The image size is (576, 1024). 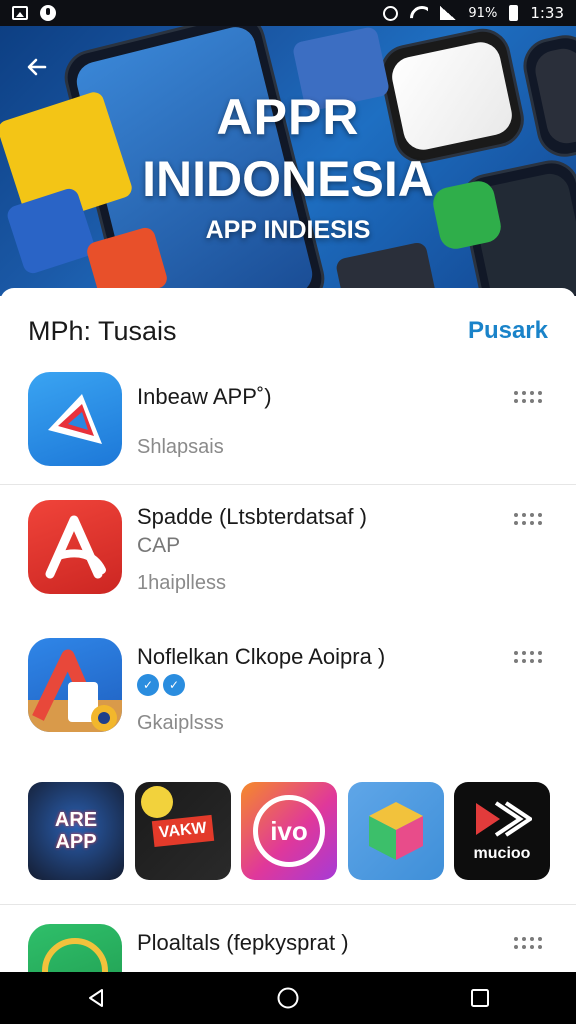 I want to click on app-name: Noflelkan Clkope Aoipra ), so click(x=261, y=656).